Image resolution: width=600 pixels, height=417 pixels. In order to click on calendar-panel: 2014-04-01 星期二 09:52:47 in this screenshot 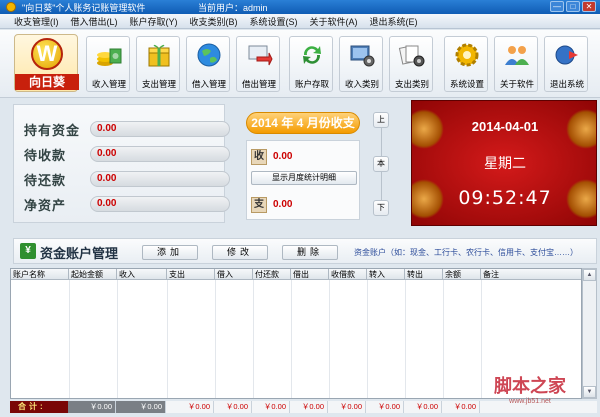, I will do `click(504, 163)`.